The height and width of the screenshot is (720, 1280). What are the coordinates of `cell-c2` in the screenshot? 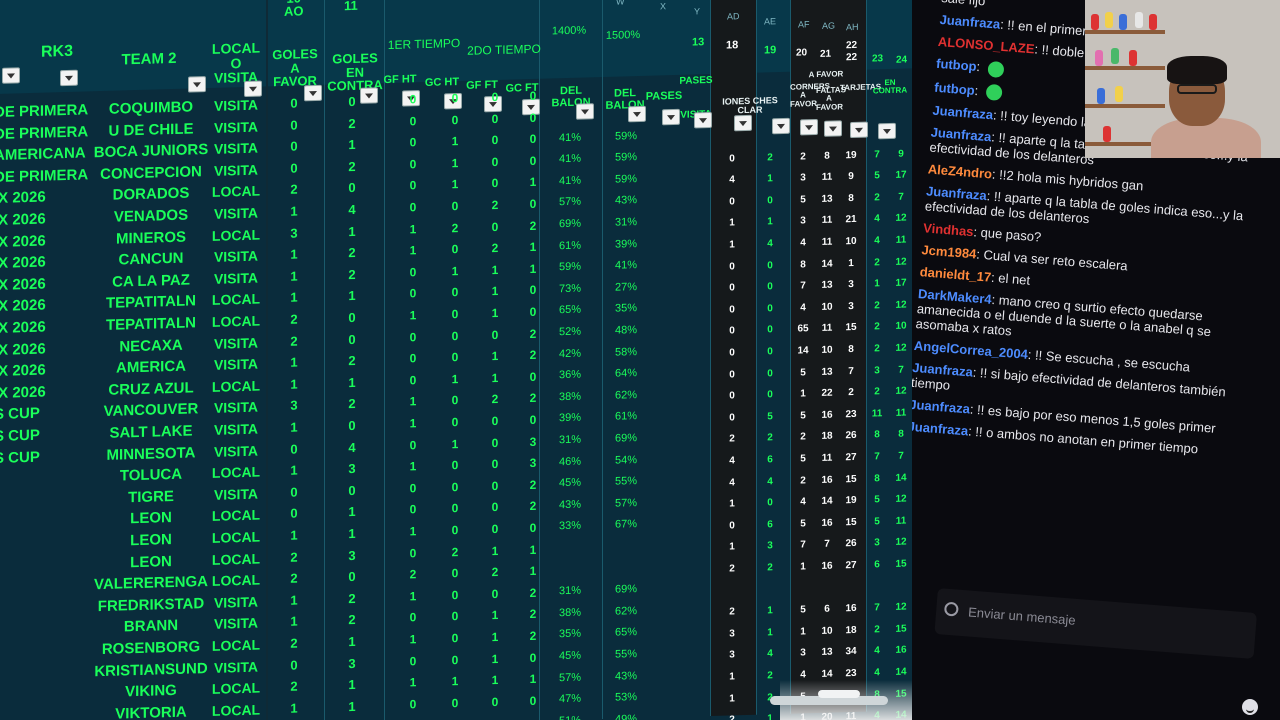 It's located at (770, 584).